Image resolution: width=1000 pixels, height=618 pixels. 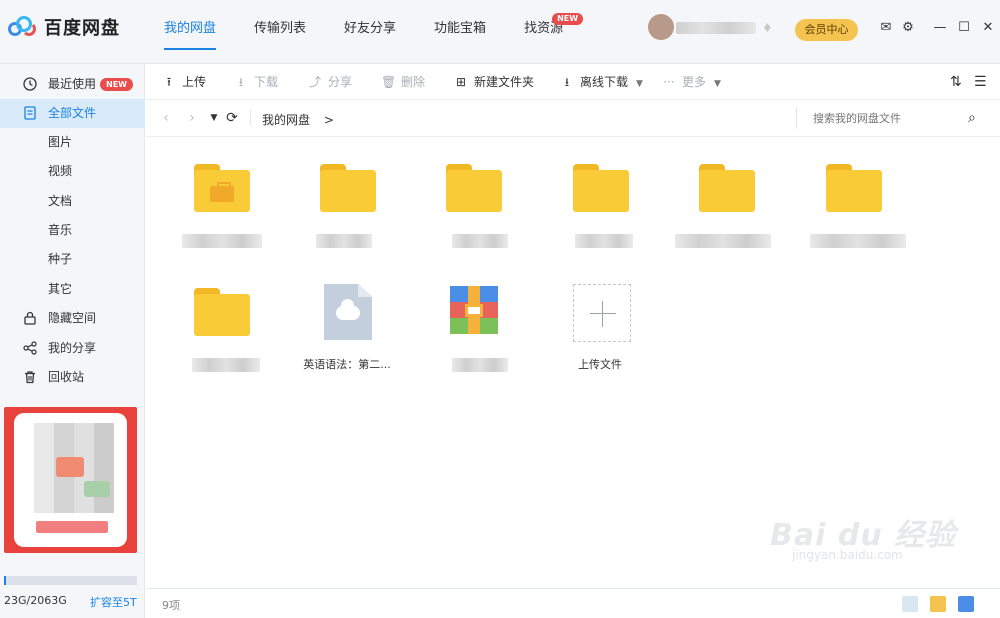 What do you see at coordinates (64, 27) in the screenshot?
I see `app-logo: 百度网盘` at bounding box center [64, 27].